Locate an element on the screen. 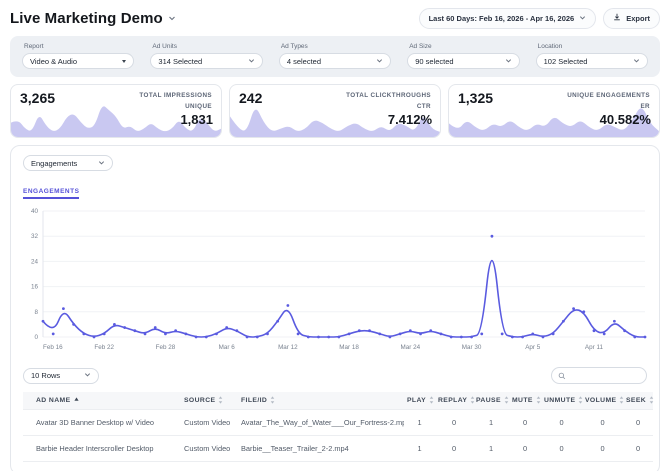  column-label: VOLUME is located at coordinates (601, 401).